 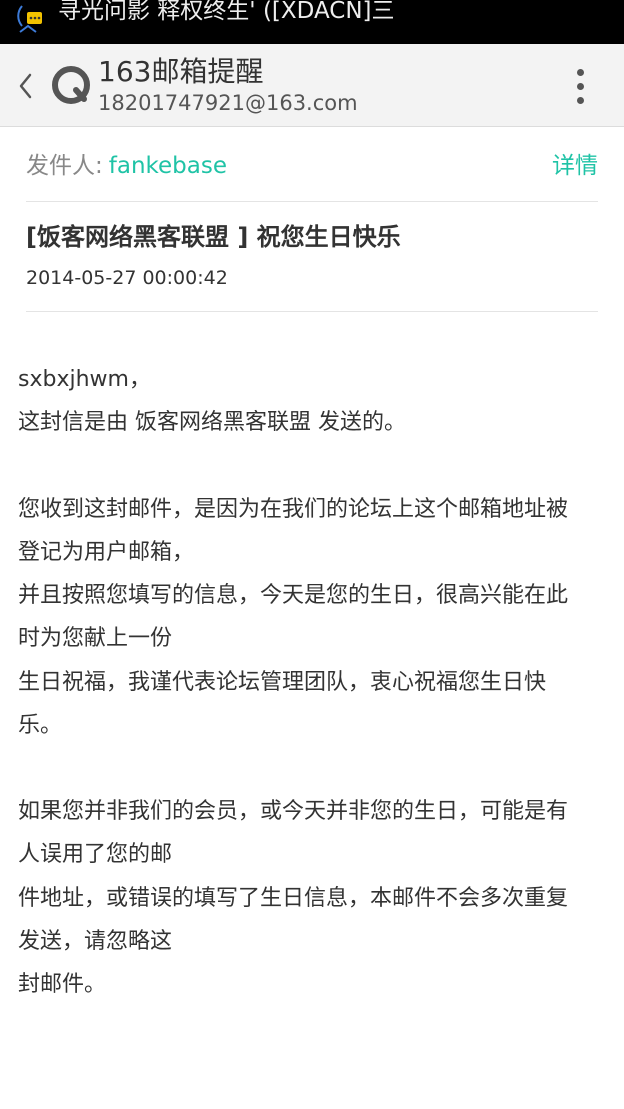 I want to click on sender-row: 发件人: fankebase 详情, so click(x=312, y=166).